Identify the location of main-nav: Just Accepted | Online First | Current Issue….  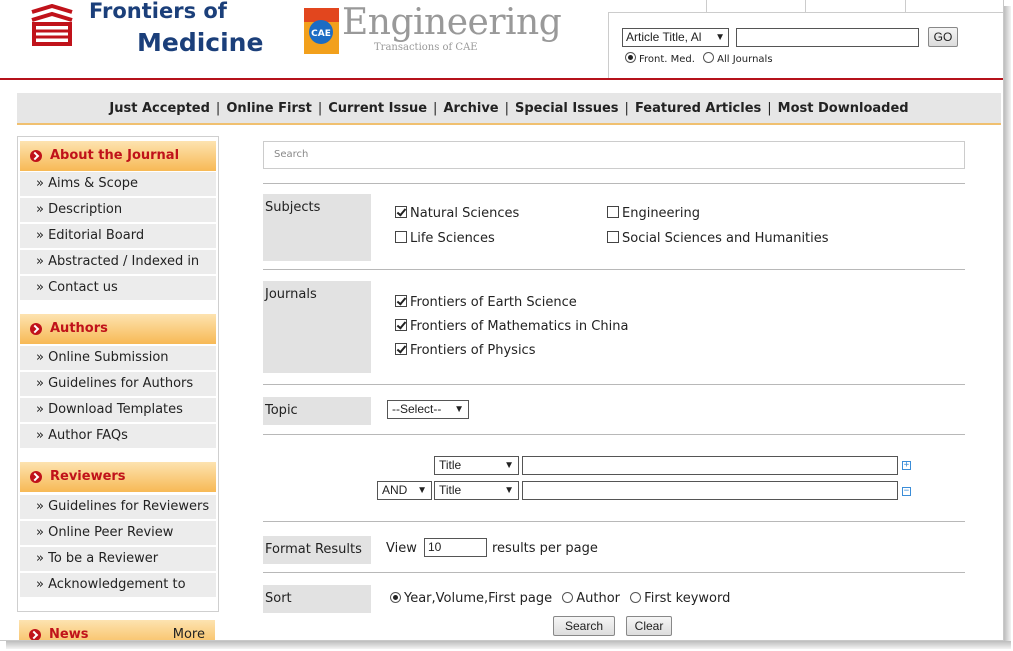
(509, 109).